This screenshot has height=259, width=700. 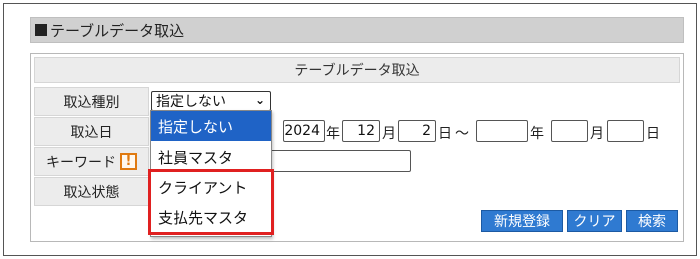 I want to click on clear-button: クリア, so click(x=594, y=221).